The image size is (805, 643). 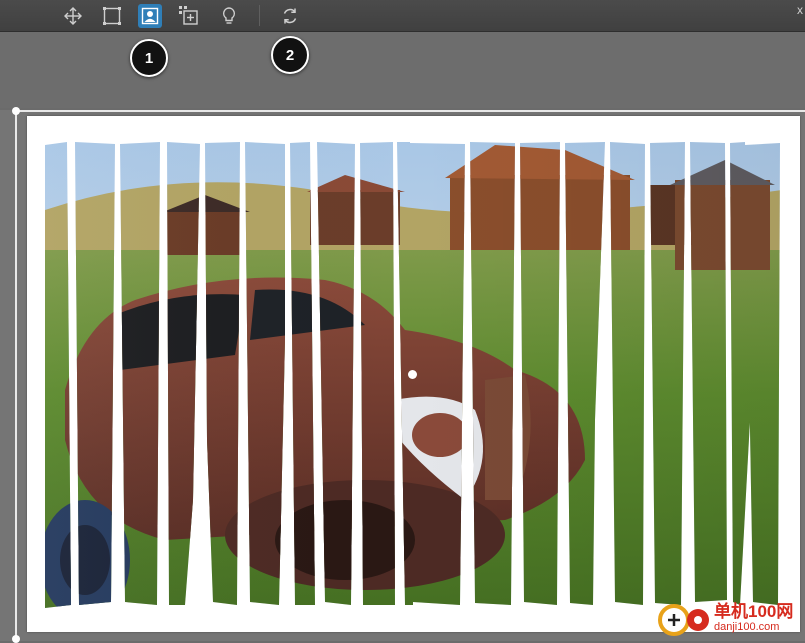 What do you see at coordinates (16, 111) in the screenshot?
I see `selection-handle-top-left` at bounding box center [16, 111].